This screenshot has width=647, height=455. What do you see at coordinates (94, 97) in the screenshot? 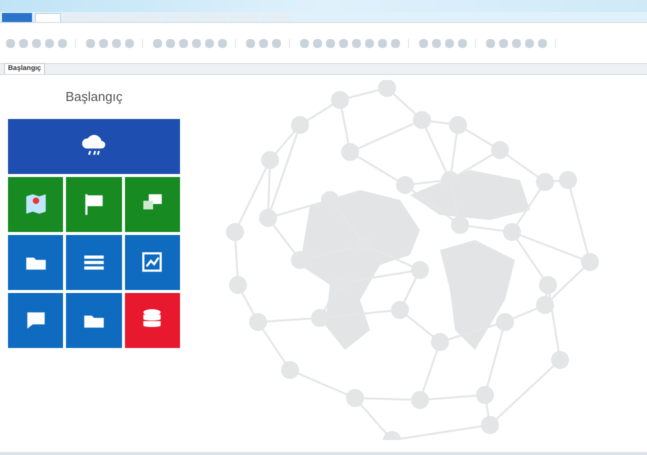
I see `start-heading: Başlangıç` at bounding box center [94, 97].